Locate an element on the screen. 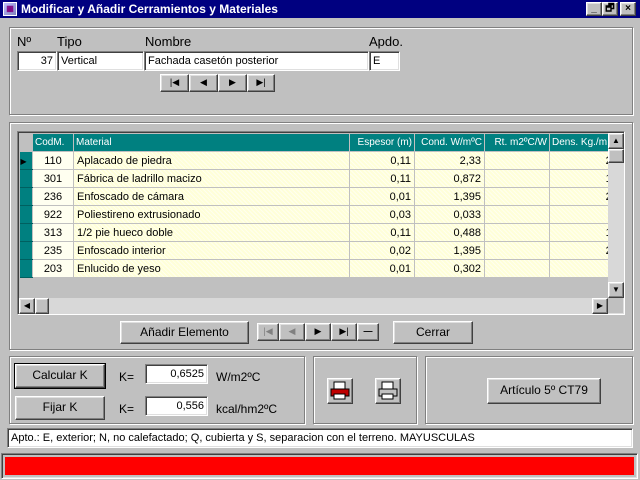 The height and width of the screenshot is (480, 640). col-header-material: Material is located at coordinates (211, 142).